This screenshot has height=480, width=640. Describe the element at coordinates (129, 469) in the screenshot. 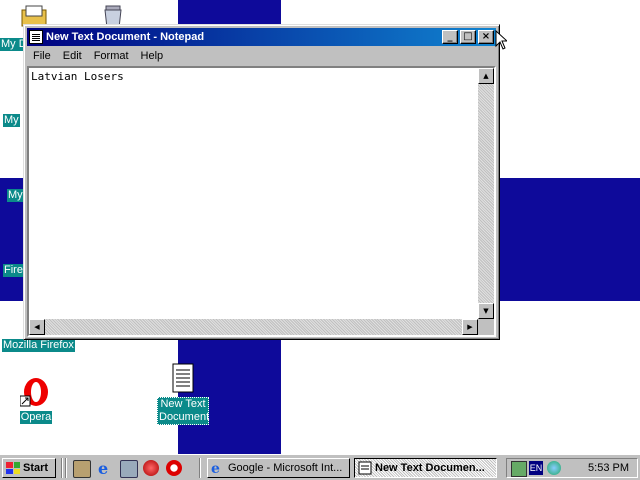

I see `network-icon` at that location.